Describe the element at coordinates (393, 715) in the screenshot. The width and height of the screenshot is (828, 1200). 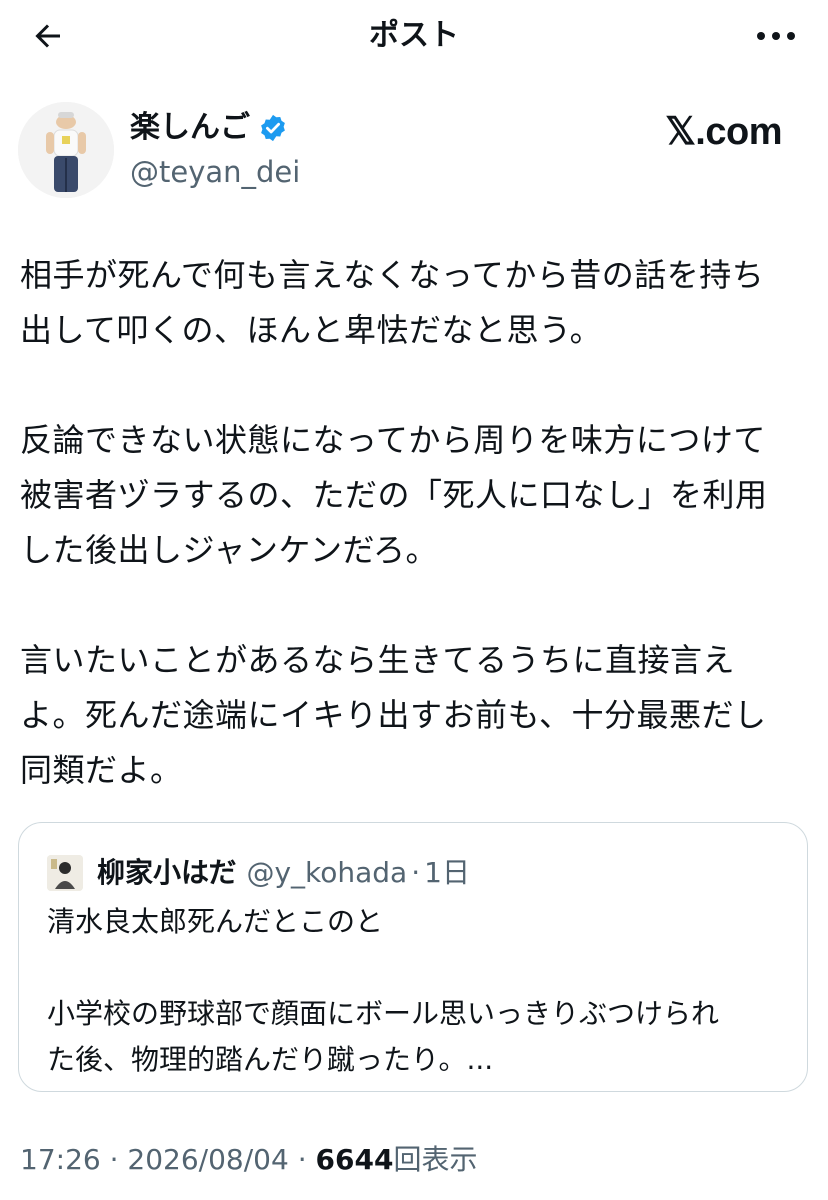
I see `post-line: よ。死んだ途端にイキり出すお前も、十分最悪だし` at that location.